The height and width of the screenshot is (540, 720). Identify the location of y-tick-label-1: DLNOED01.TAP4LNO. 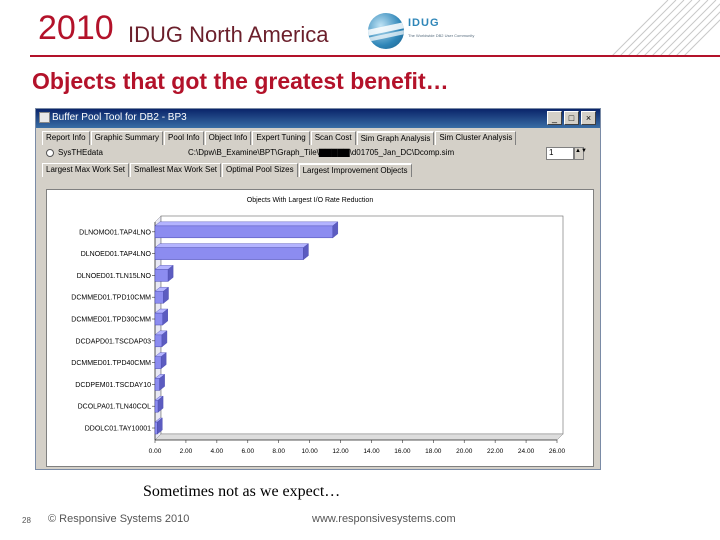
(116, 254).